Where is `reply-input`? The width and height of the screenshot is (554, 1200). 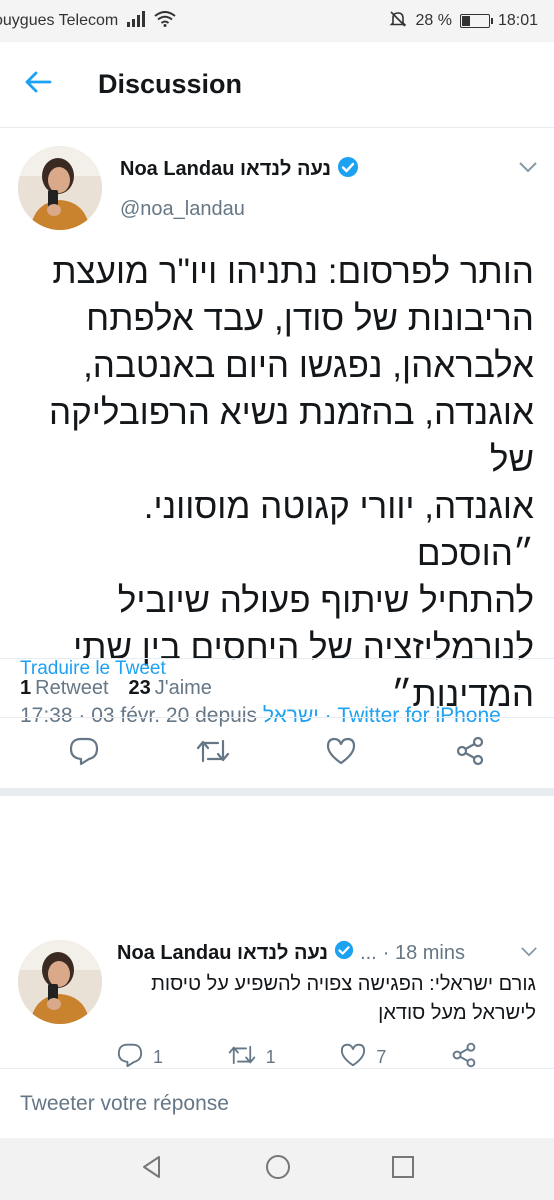 reply-input is located at coordinates (270, 1103).